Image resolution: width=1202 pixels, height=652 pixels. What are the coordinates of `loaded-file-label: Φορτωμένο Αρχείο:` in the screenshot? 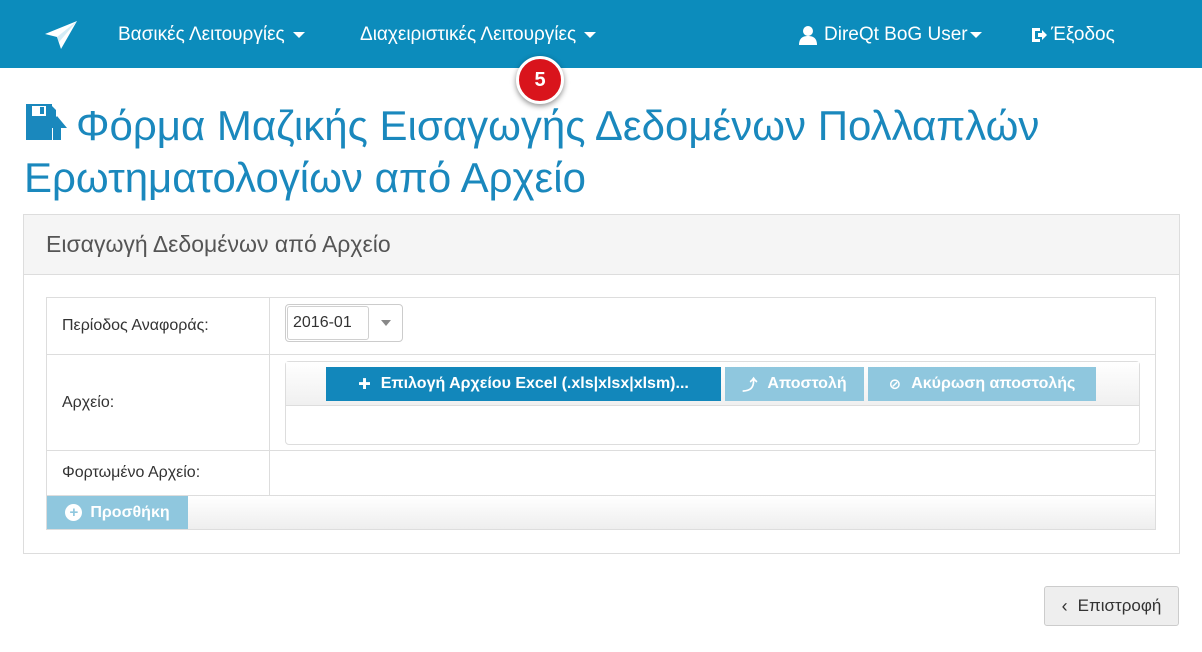 It's located at (158, 473).